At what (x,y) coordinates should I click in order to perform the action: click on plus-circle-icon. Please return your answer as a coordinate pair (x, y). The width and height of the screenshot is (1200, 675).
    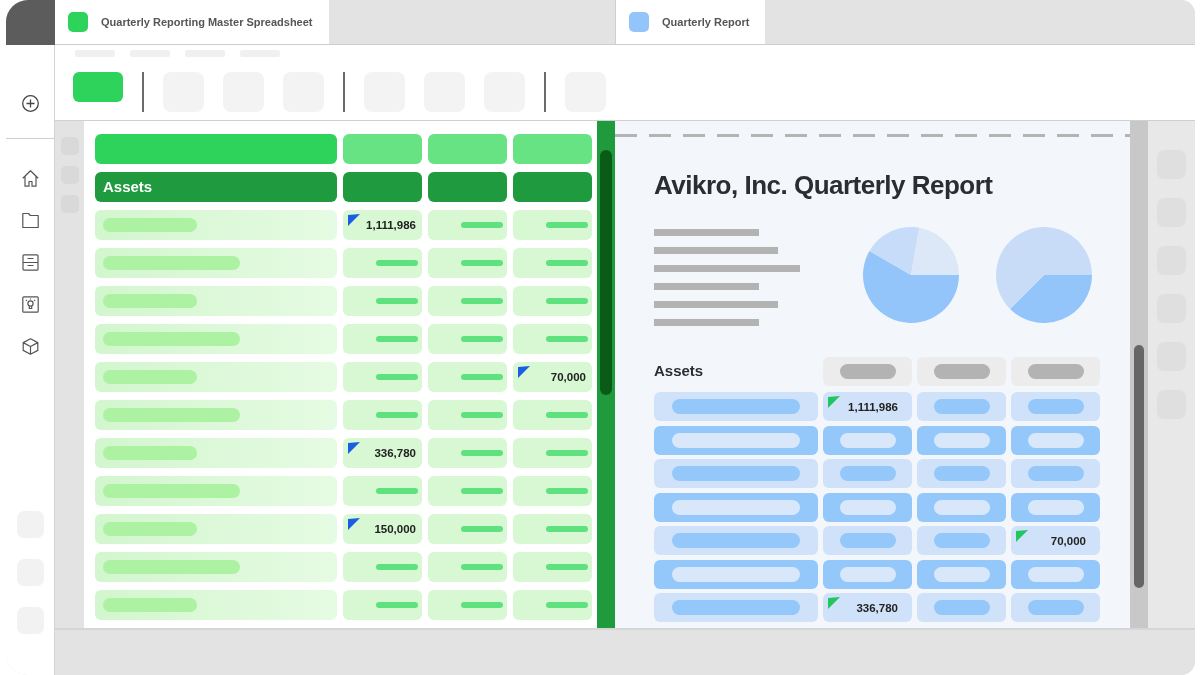
    Looking at the image, I should click on (30, 103).